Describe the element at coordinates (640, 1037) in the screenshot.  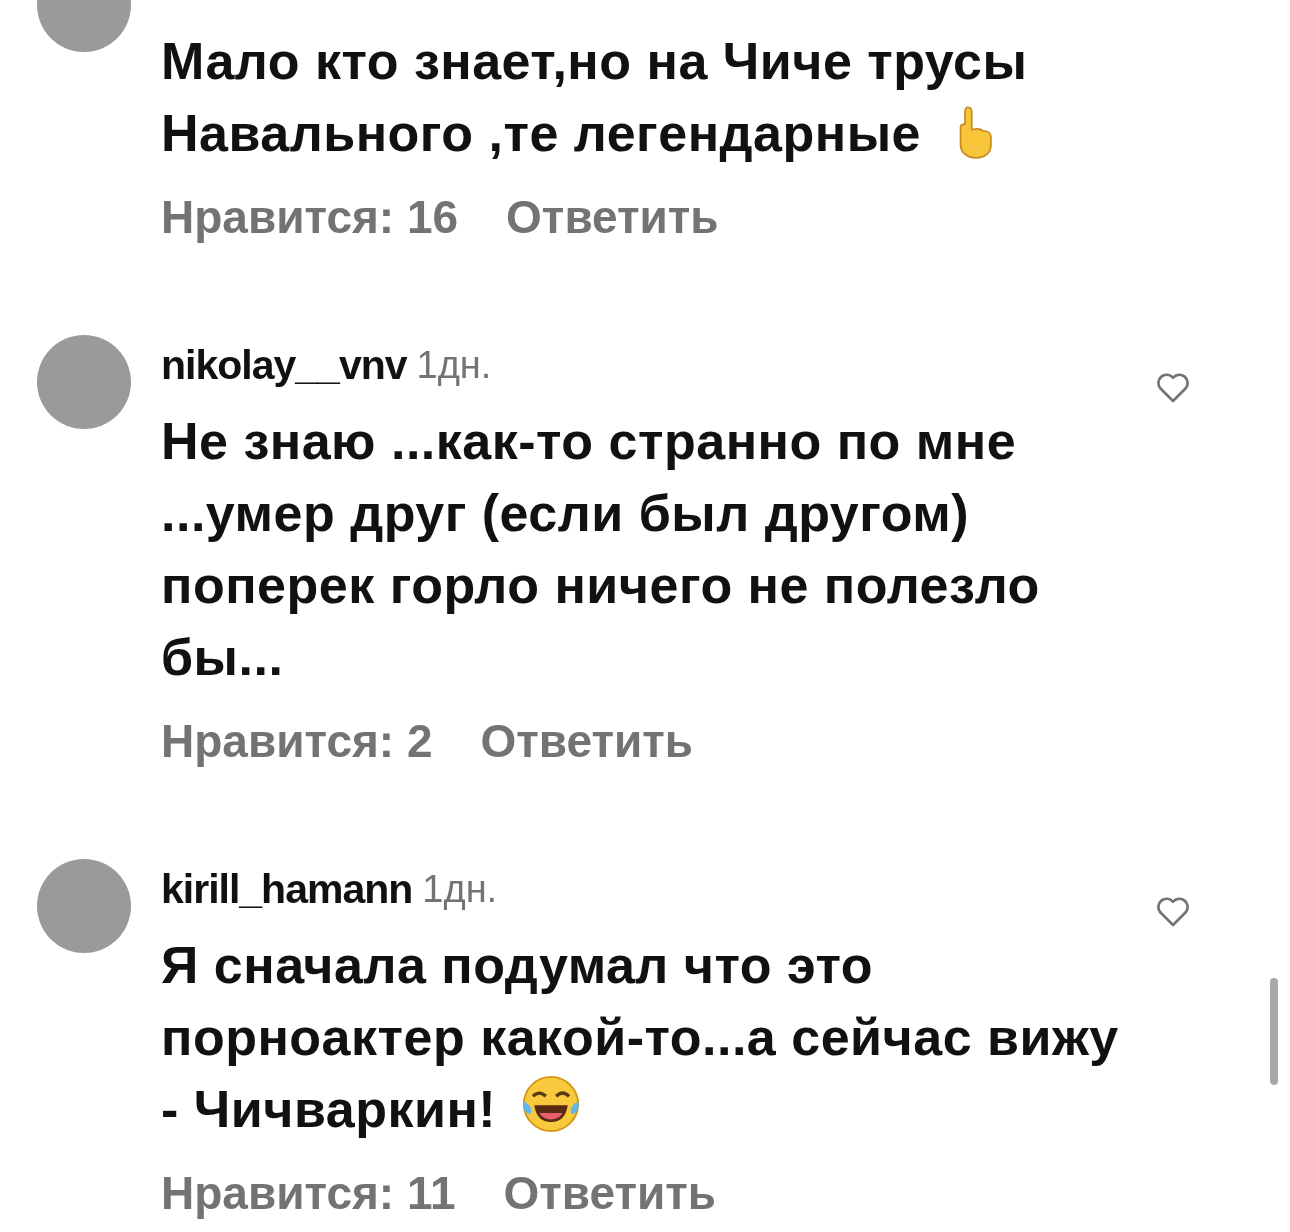
I see `comment-text: Я сначала подумал что это порноактер какой-то...а сейчас вижу - Чичваркин!` at that location.